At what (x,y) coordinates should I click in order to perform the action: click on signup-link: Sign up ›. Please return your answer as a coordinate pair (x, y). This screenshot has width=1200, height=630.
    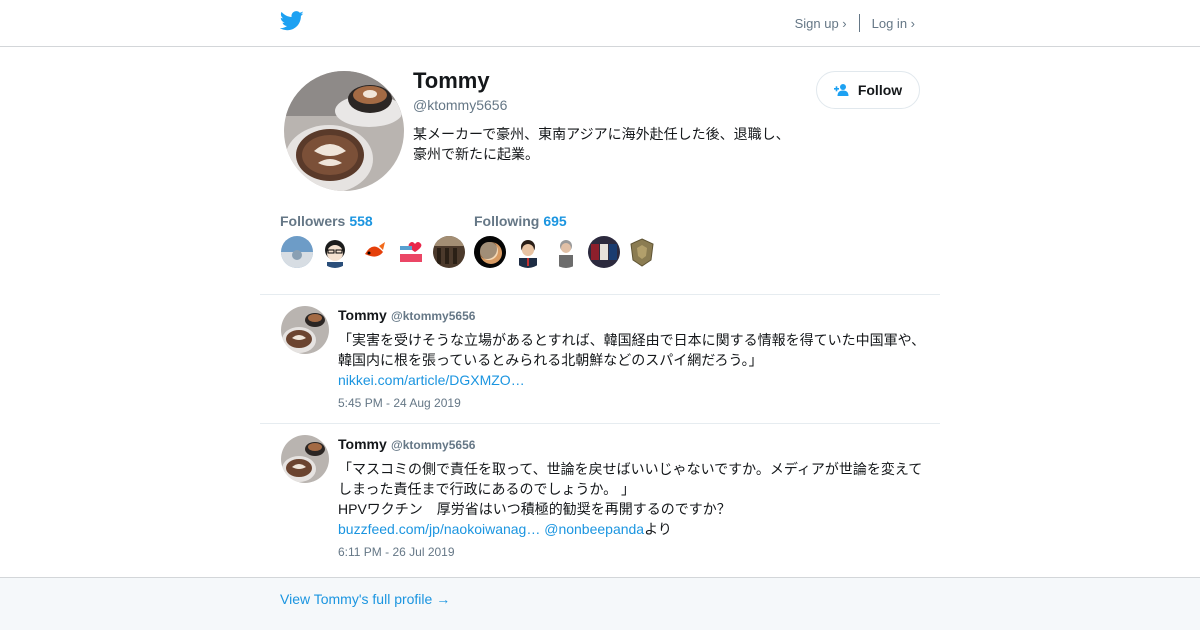
    Looking at the image, I should click on (821, 23).